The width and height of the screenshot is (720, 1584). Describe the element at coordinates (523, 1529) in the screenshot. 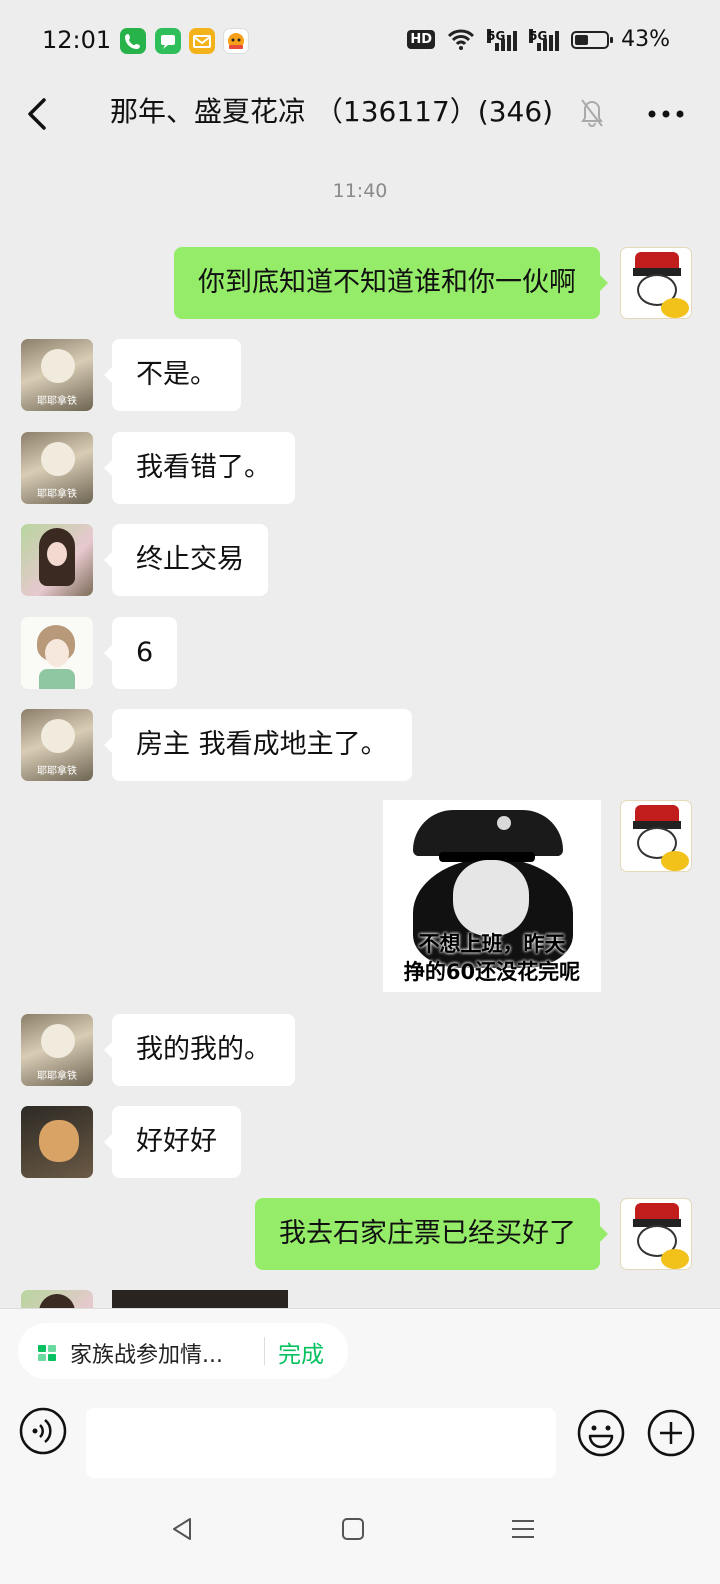

I see `nav-menu-icon` at that location.